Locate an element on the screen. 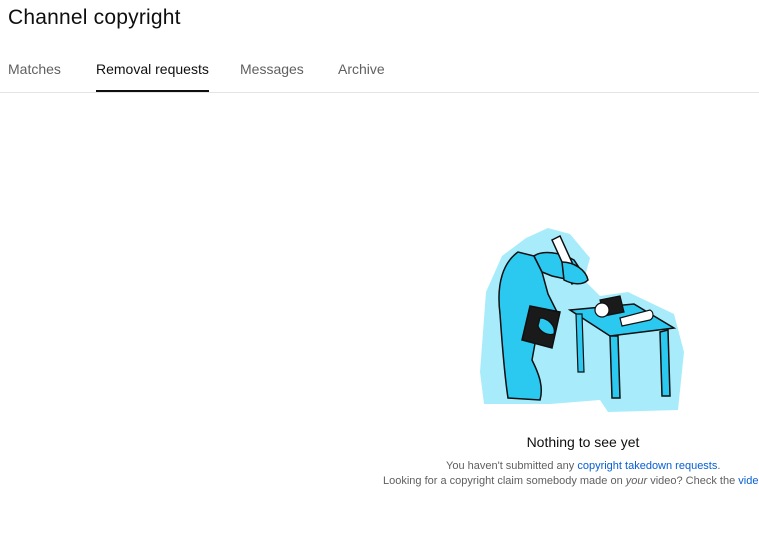 This screenshot has width=759, height=547. tab-removal-requests: Removal requests is located at coordinates (152, 71).